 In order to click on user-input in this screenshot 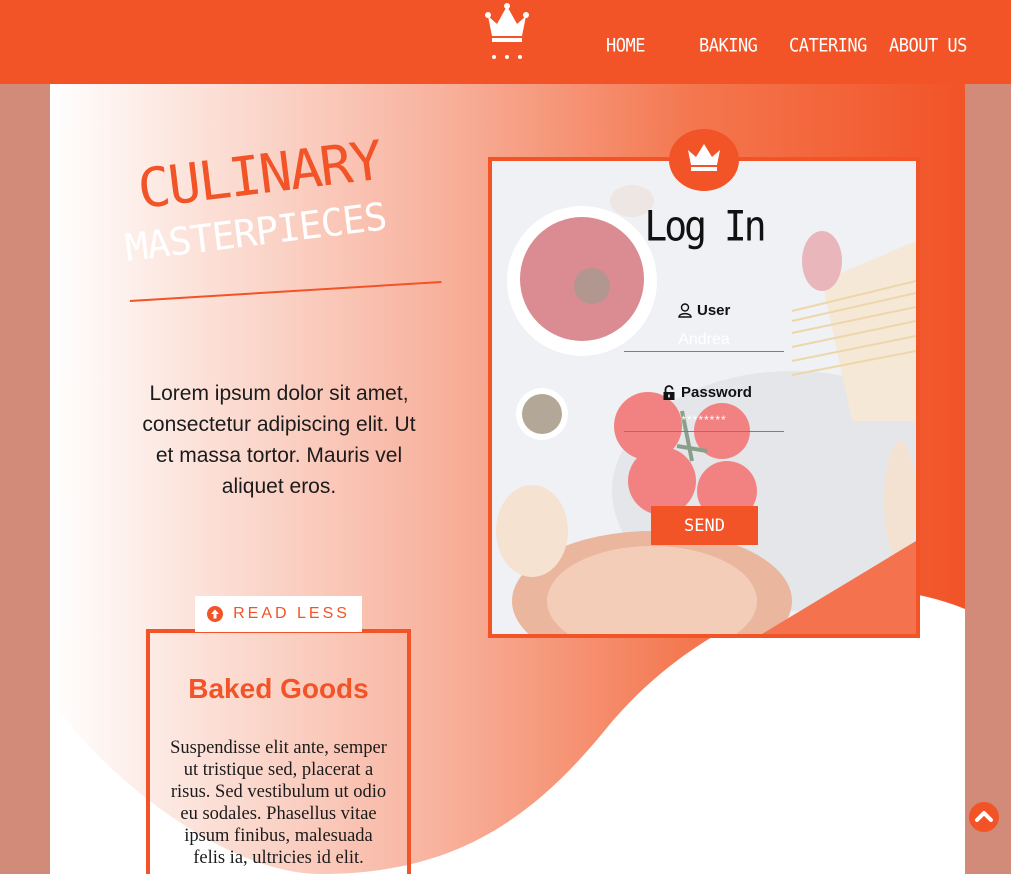, I will do `click(704, 340)`.